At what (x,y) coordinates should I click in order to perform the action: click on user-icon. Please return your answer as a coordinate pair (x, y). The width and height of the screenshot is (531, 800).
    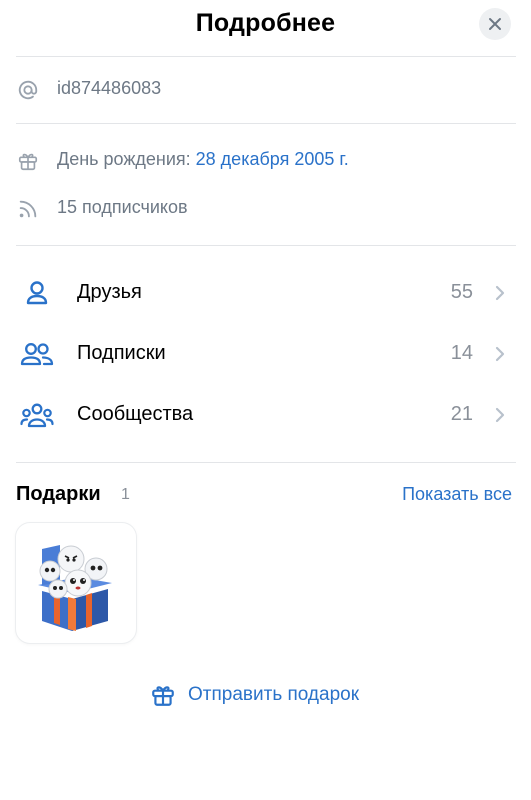
    Looking at the image, I should click on (37, 293).